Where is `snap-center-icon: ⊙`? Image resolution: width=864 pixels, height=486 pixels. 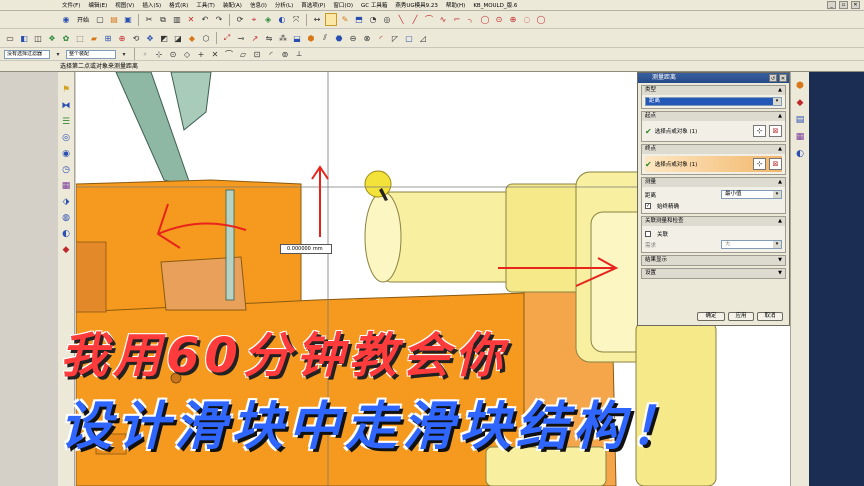
snap-center-icon: ⊙ is located at coordinates (173, 54).